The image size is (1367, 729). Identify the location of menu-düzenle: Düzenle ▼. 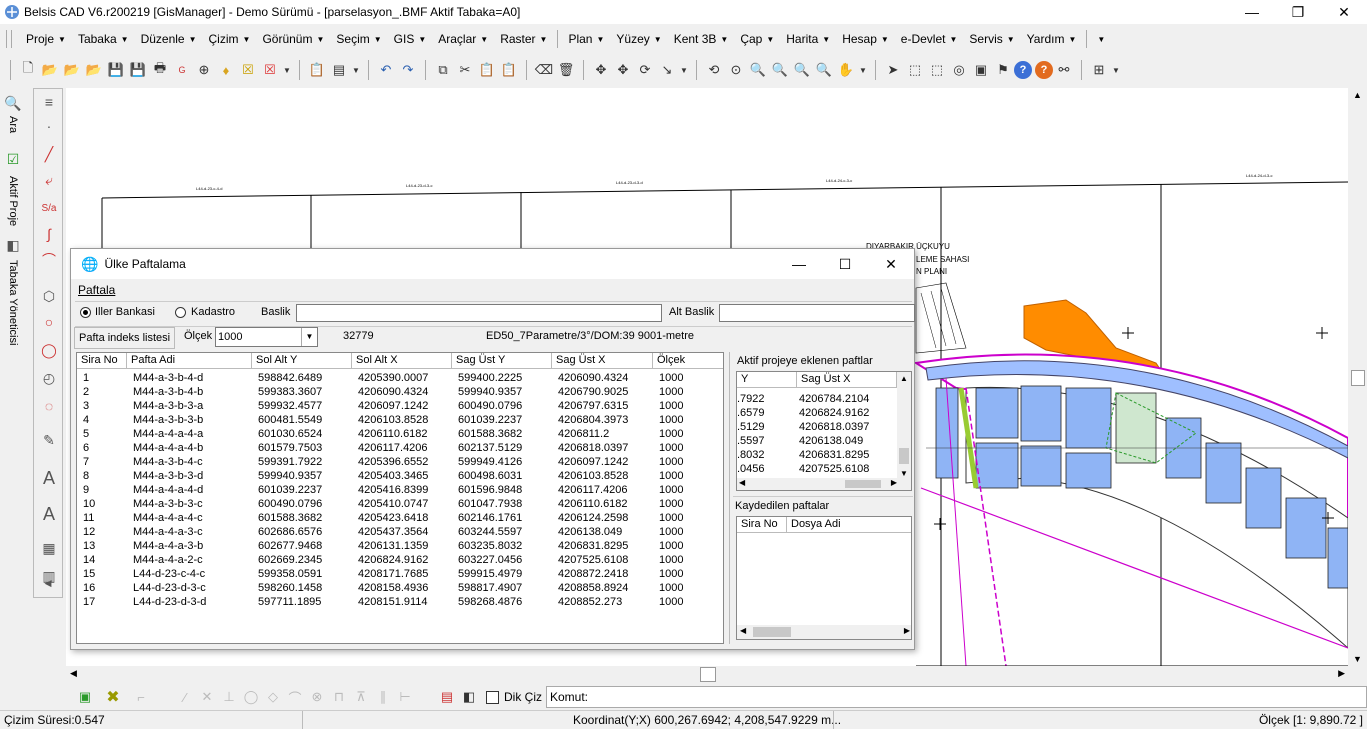
(169, 39).